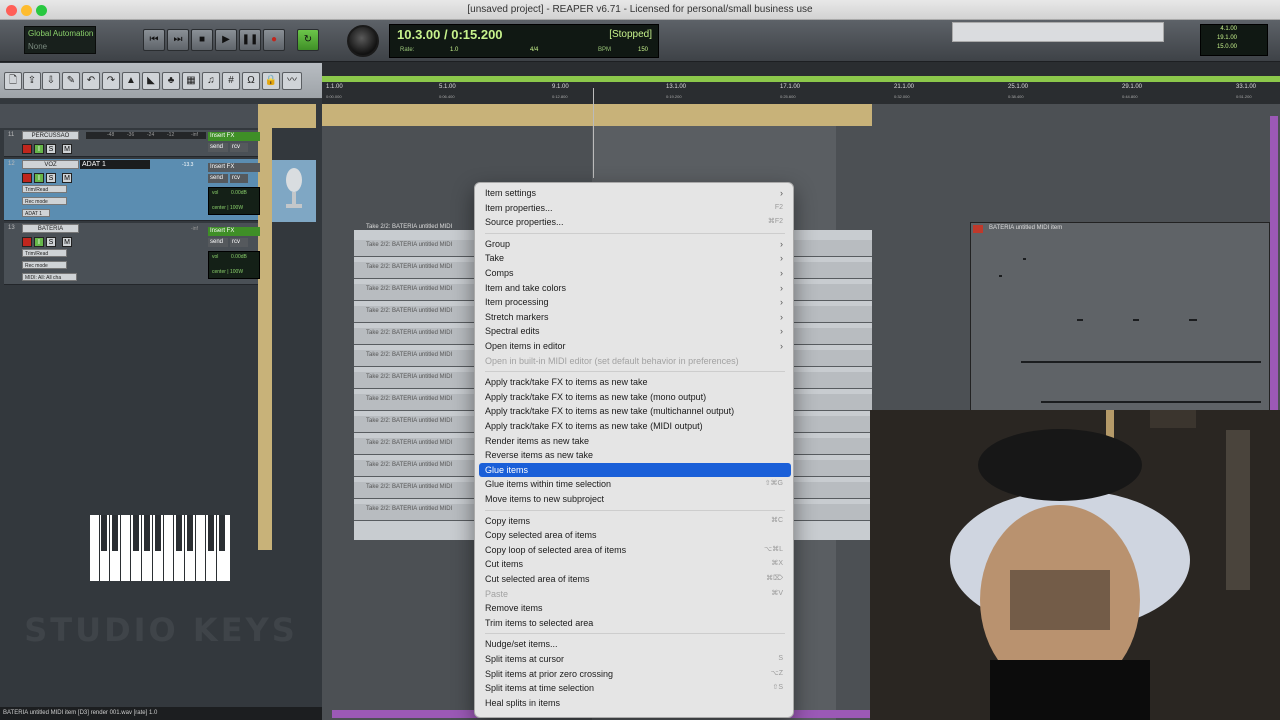  Describe the element at coordinates (635, 273) in the screenshot. I see `menu-item-comps: Comps ›` at that location.